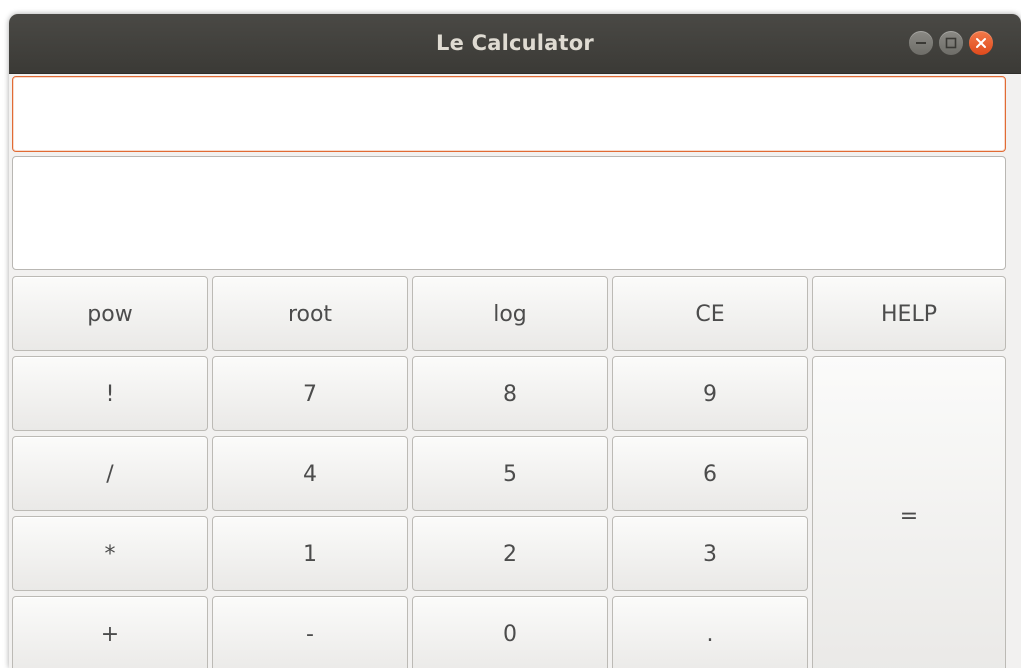 This screenshot has height=668, width=1021. I want to click on log-label: log, so click(510, 314).